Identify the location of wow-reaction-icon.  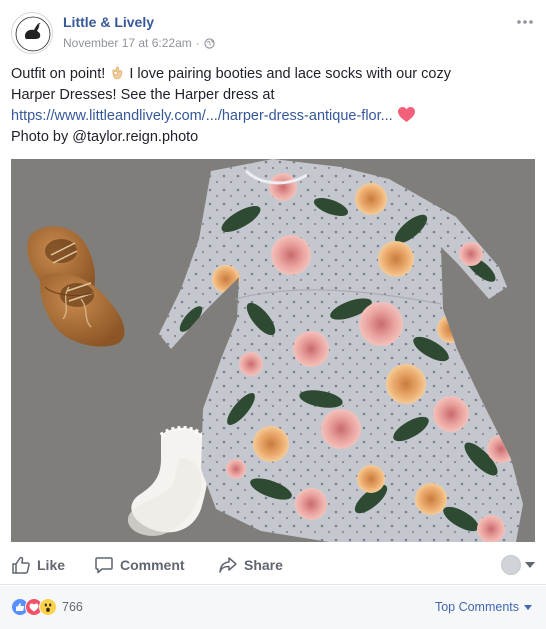
(48, 607).